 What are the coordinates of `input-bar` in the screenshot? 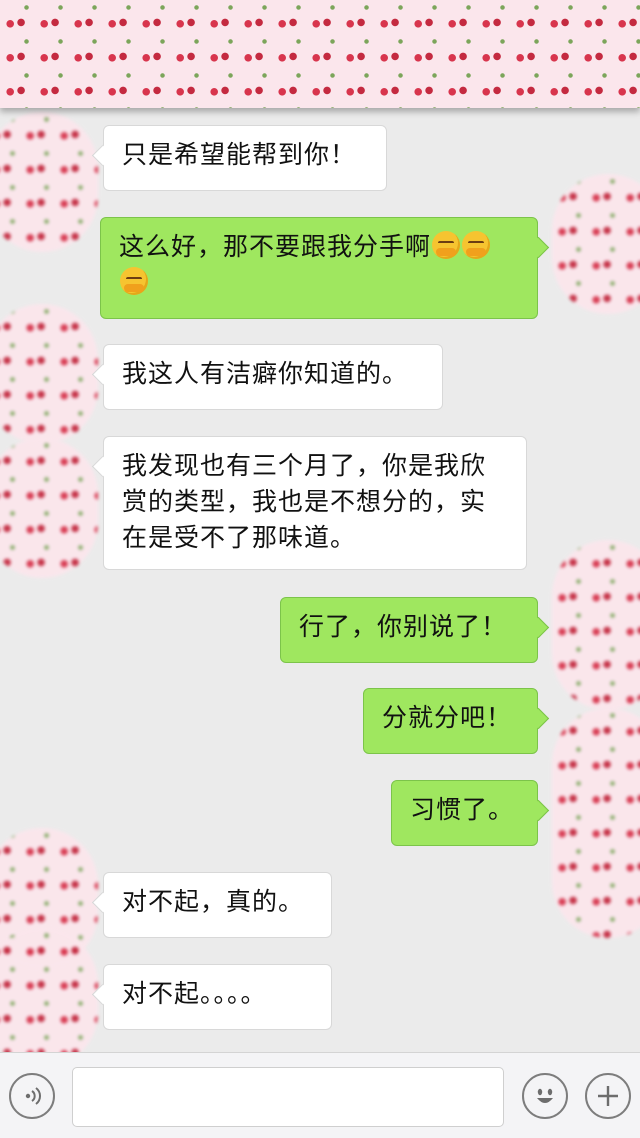 It's located at (320, 1095).